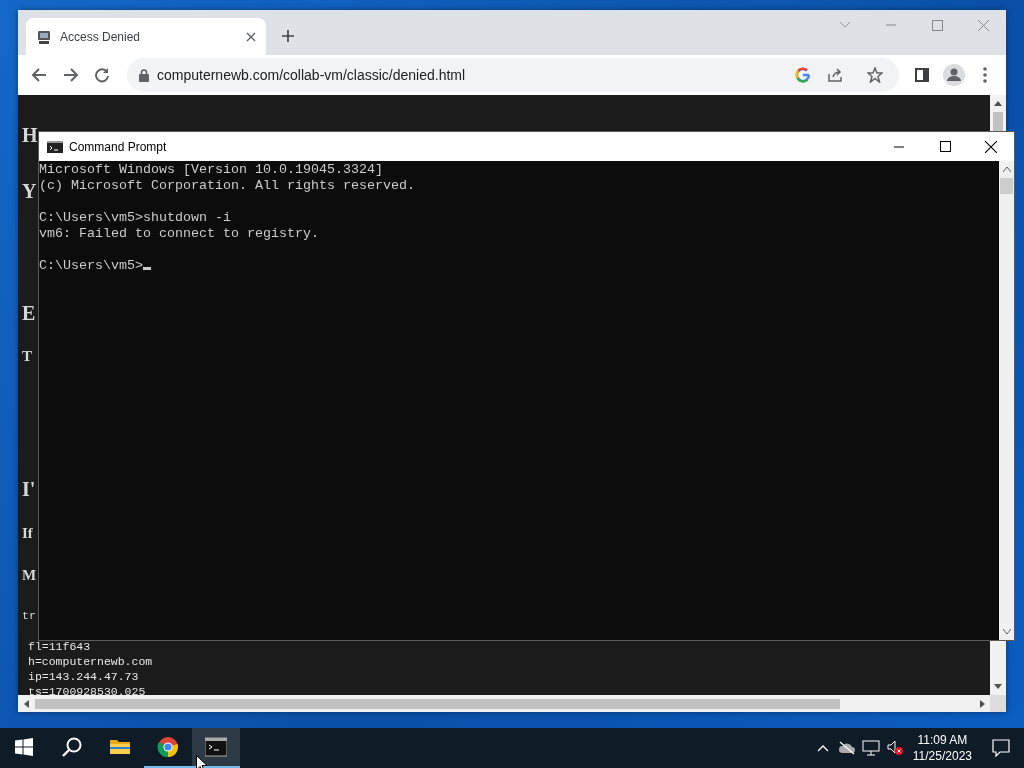 This screenshot has height=768, width=1024. I want to click on reload-icon, so click(102, 75).